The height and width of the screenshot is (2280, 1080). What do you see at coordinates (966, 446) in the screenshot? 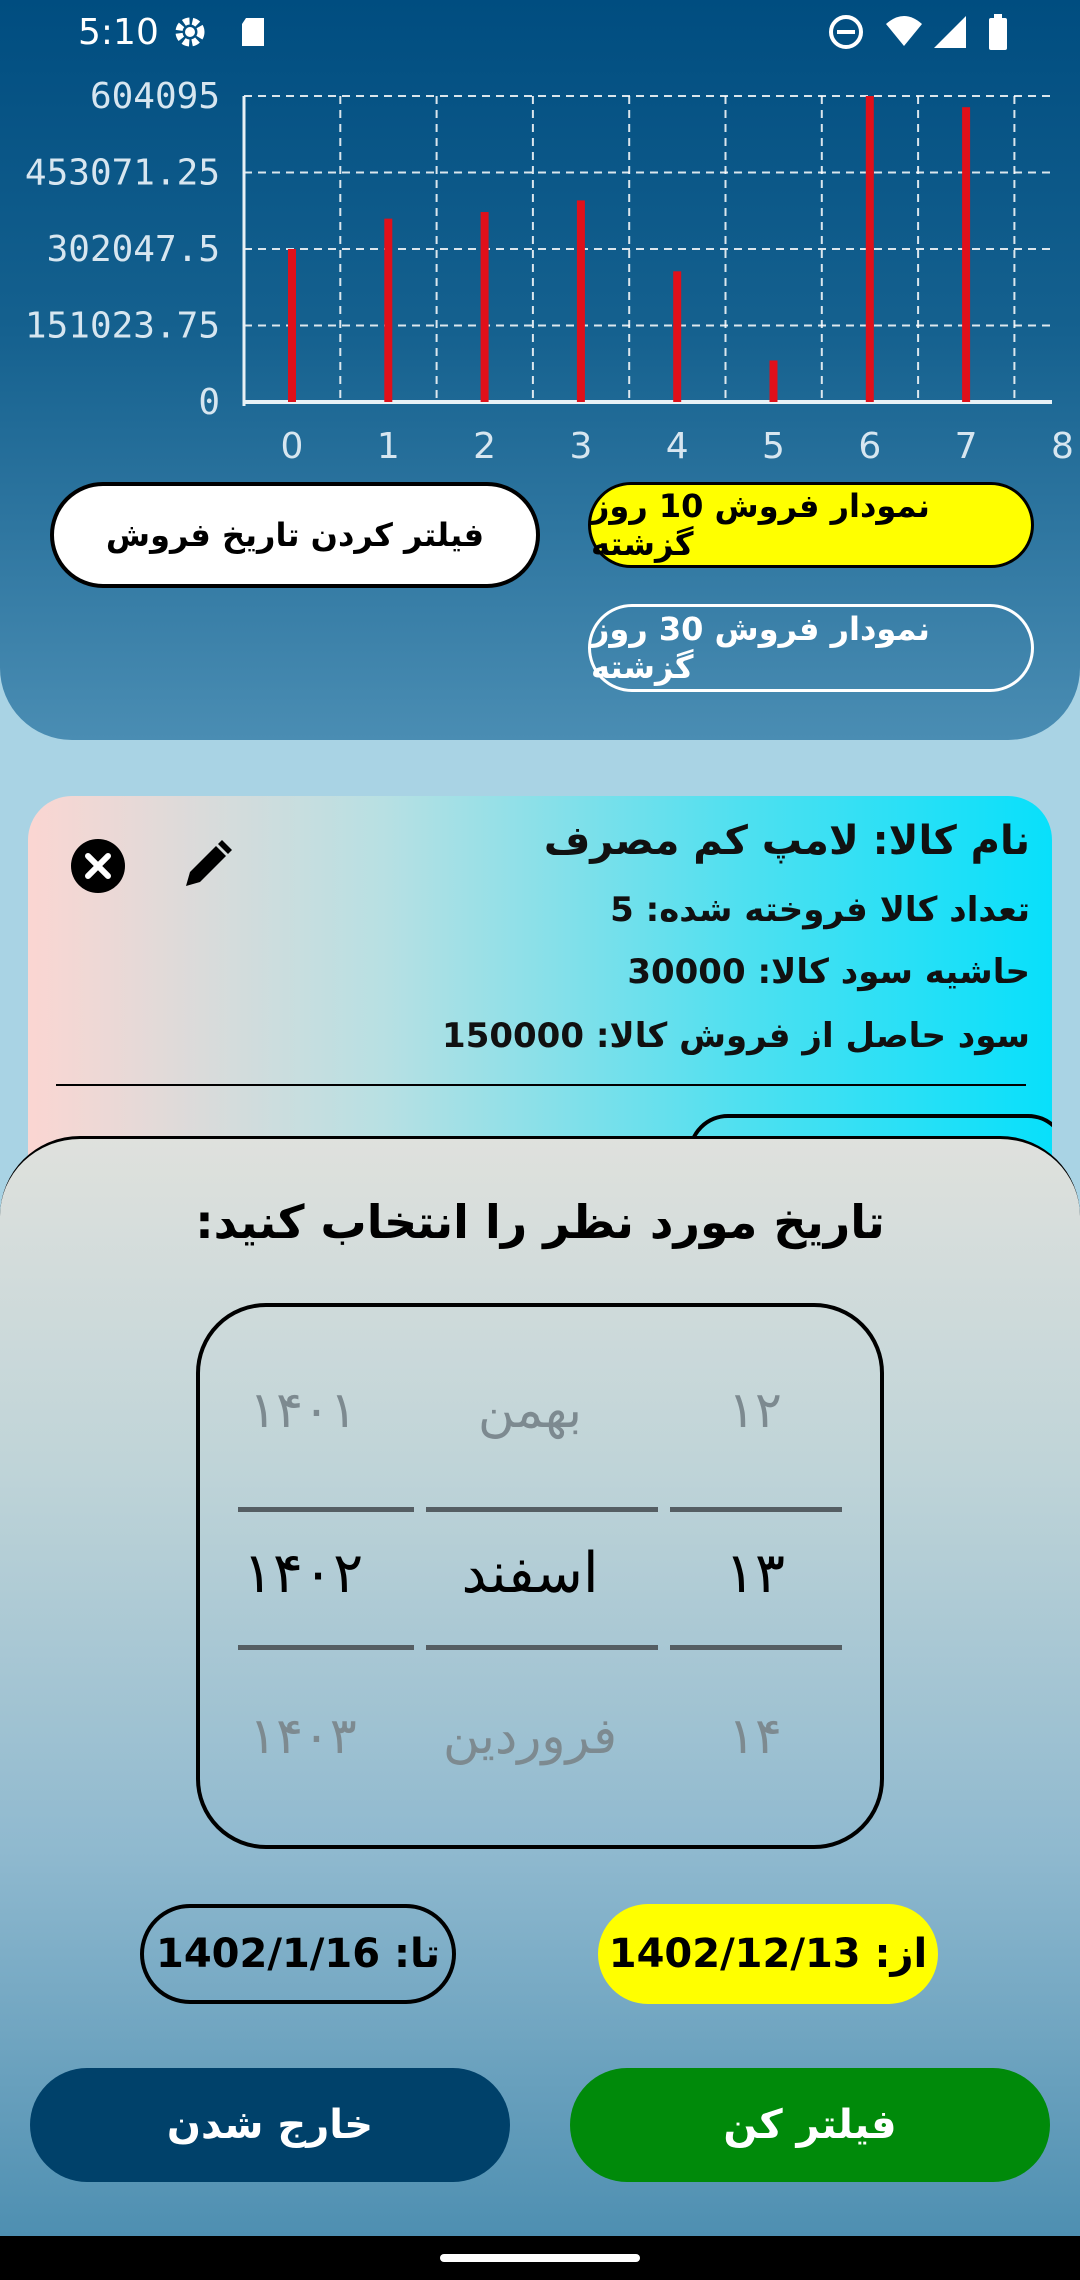
I see `x-tick-label: 7` at bounding box center [966, 446].